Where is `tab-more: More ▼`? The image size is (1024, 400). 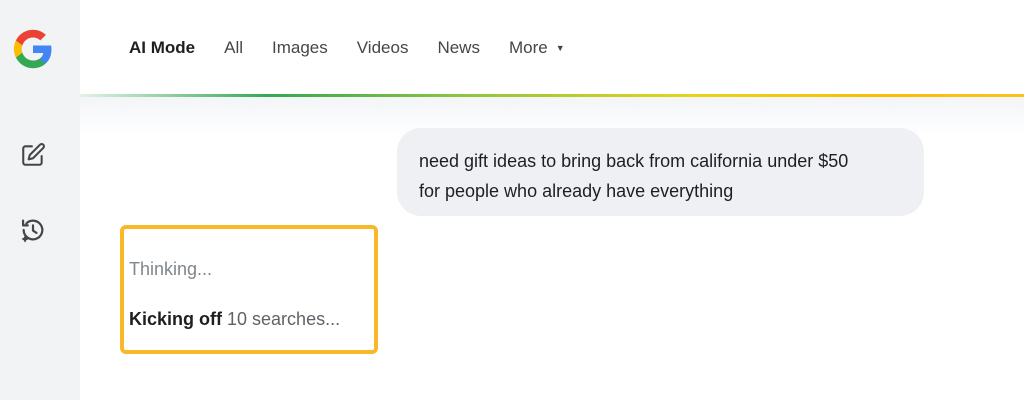
tab-more: More ▼ is located at coordinates (537, 48).